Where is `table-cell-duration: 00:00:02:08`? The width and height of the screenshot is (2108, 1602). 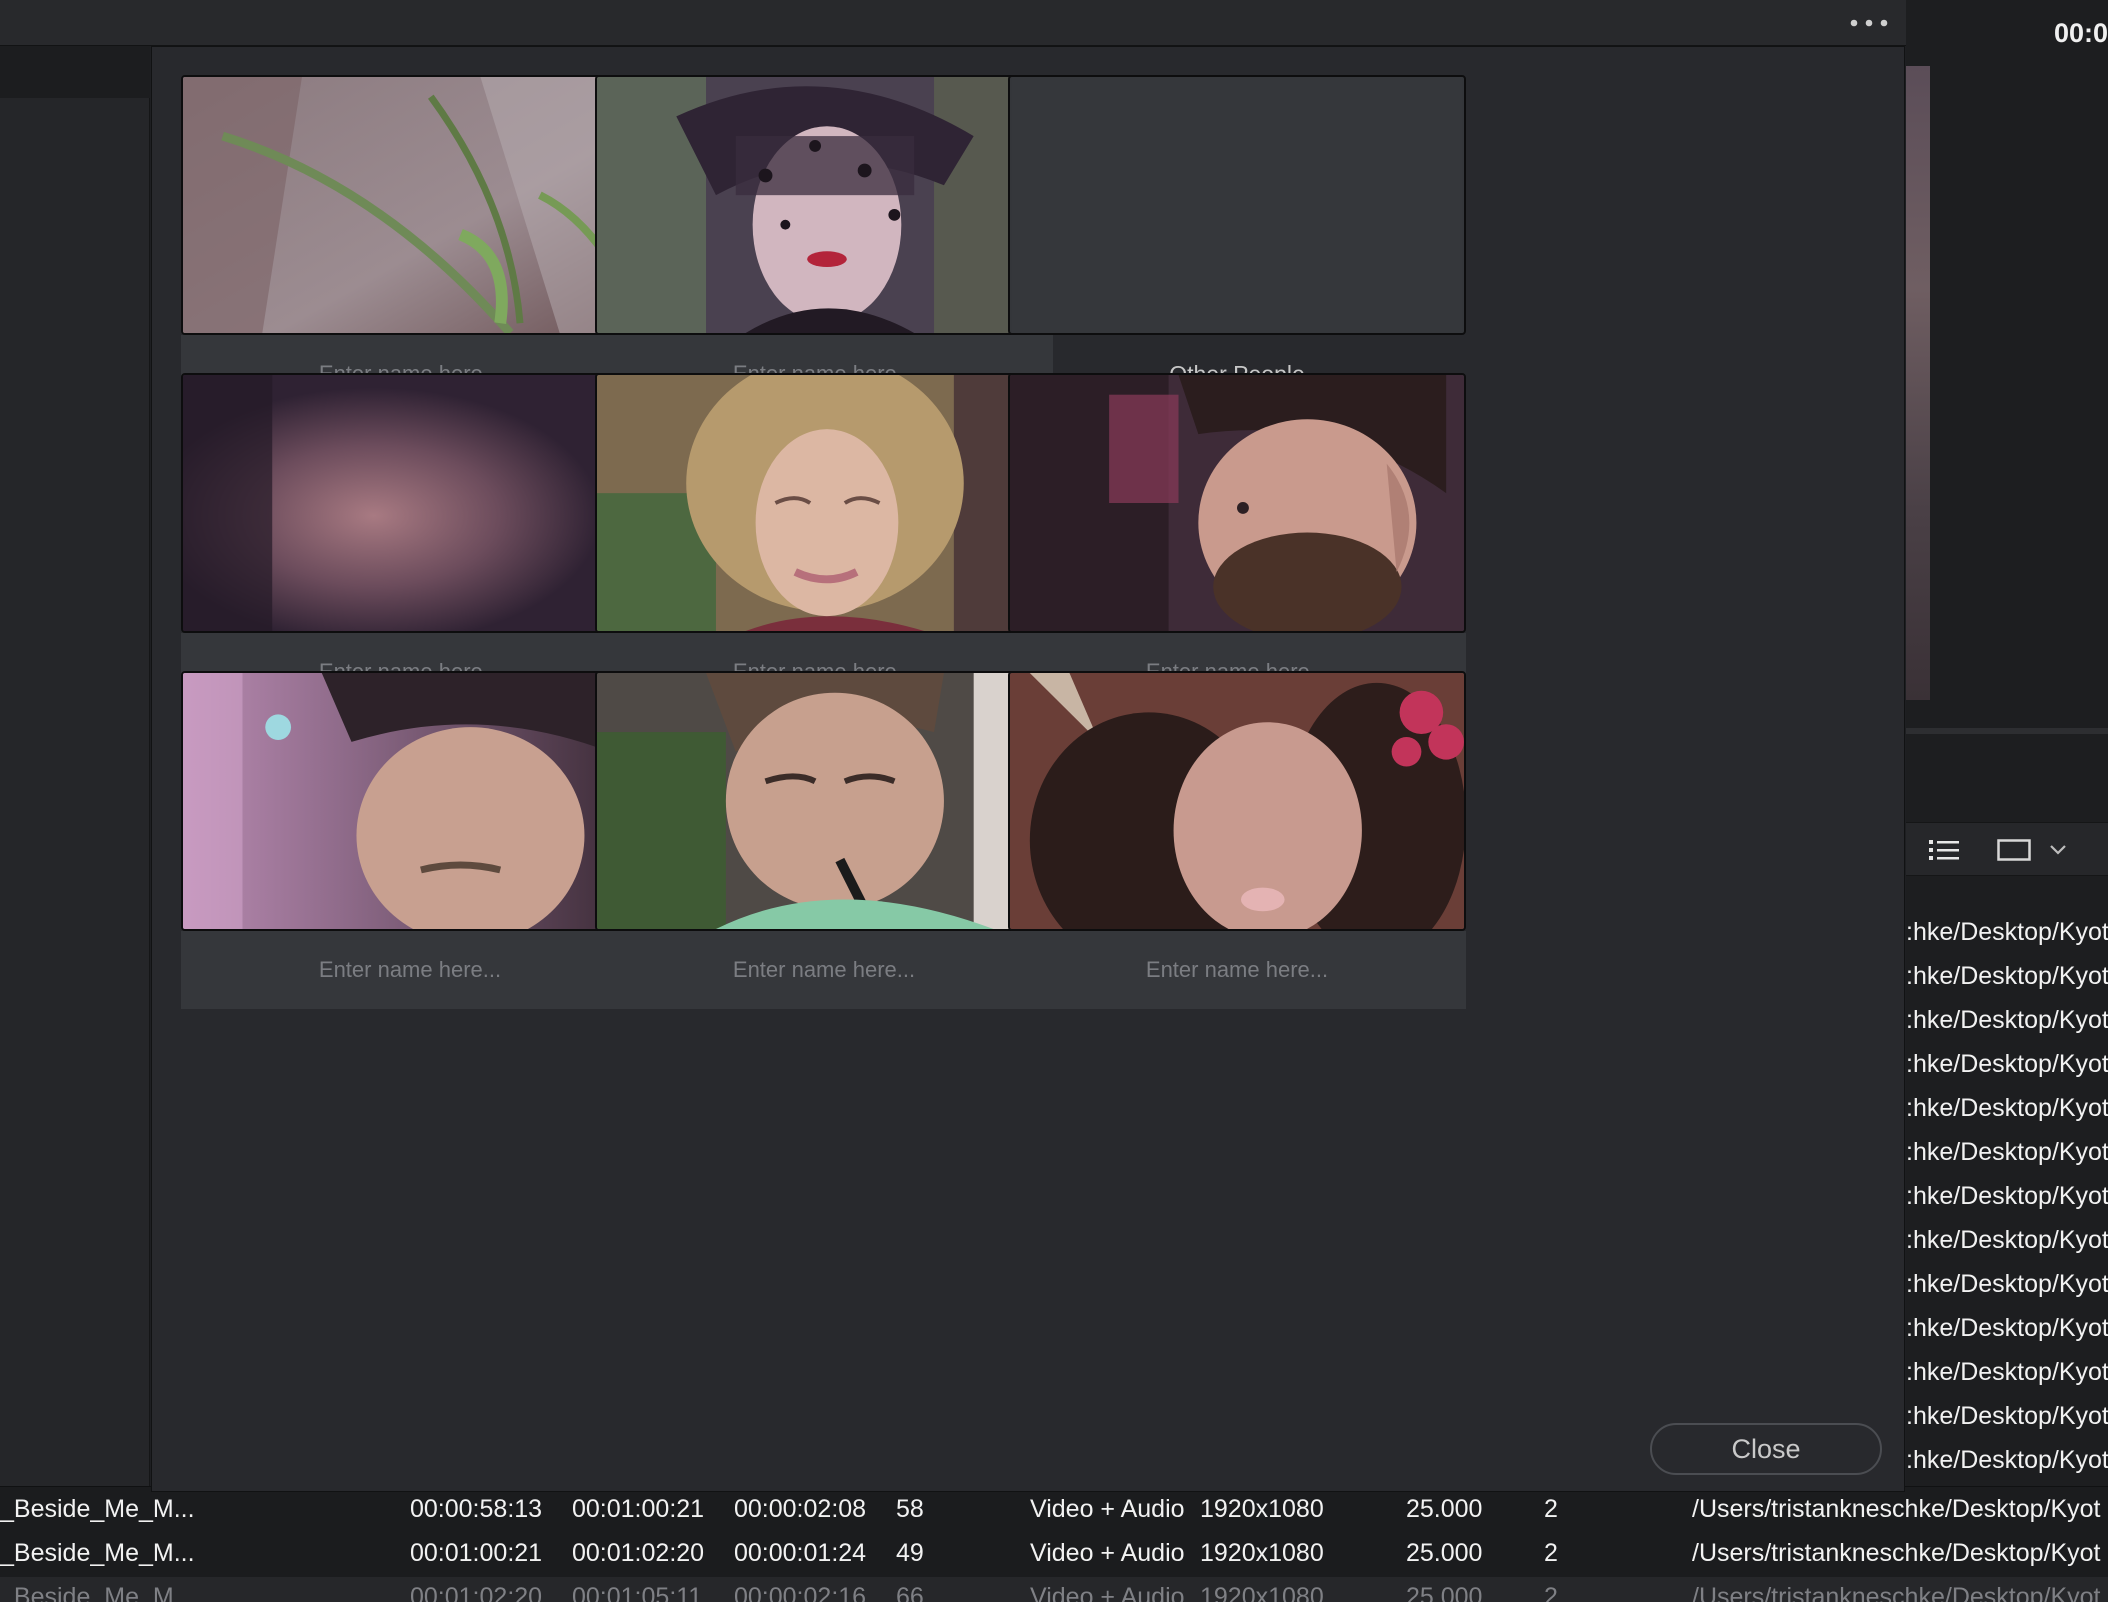
table-cell-duration: 00:00:02:08 is located at coordinates (800, 1509).